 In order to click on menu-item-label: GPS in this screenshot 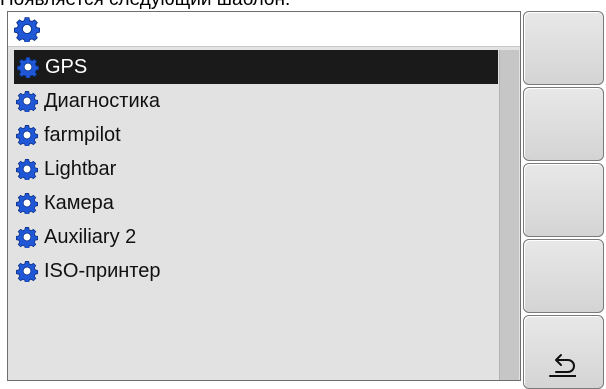, I will do `click(66, 66)`.